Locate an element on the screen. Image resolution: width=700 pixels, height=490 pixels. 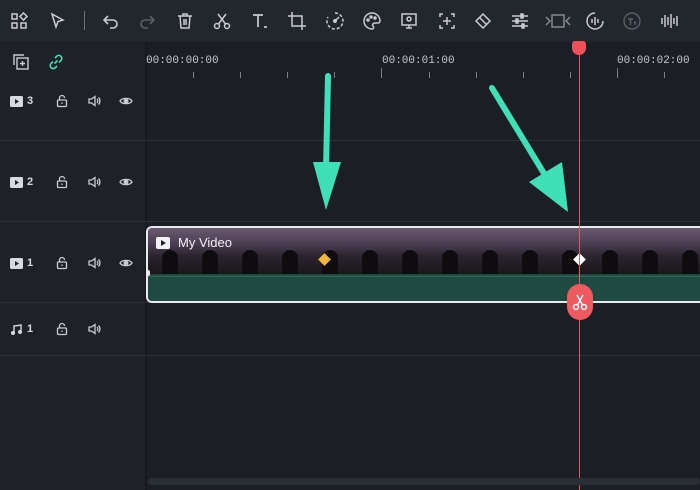
split-button is located at coordinates (580, 302).